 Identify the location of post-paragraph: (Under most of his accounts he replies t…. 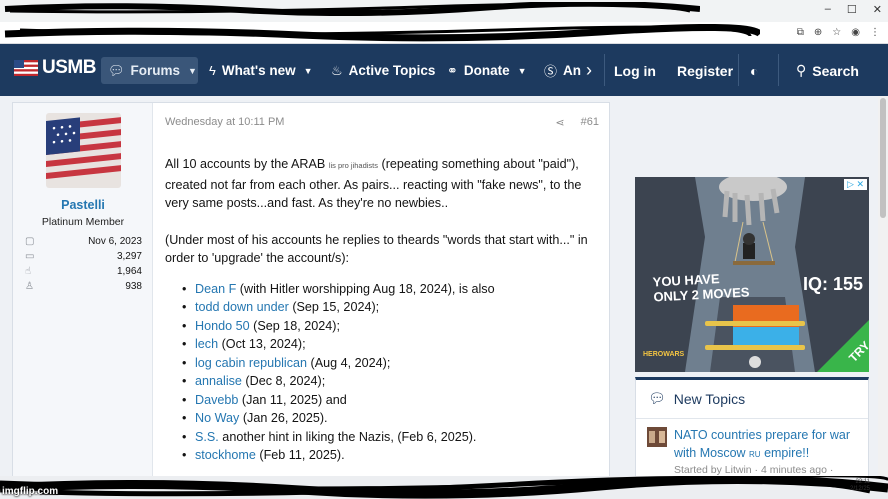
(376, 249).